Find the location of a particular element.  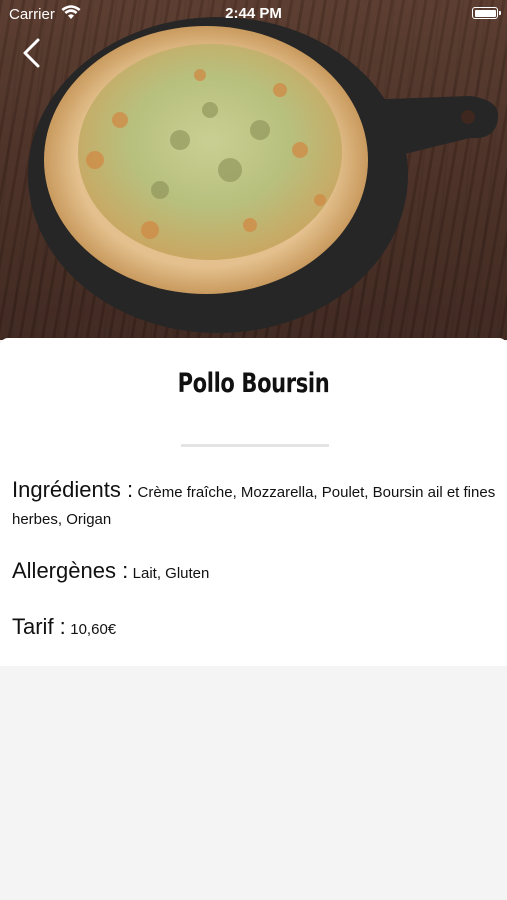

battery-icon is located at coordinates (486, 13).